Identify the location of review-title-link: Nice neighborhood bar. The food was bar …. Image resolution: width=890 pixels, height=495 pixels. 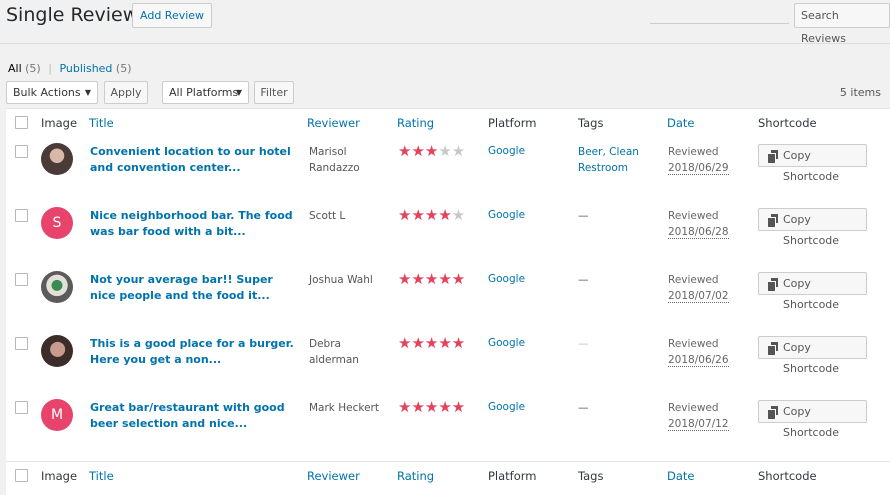
(192, 224).